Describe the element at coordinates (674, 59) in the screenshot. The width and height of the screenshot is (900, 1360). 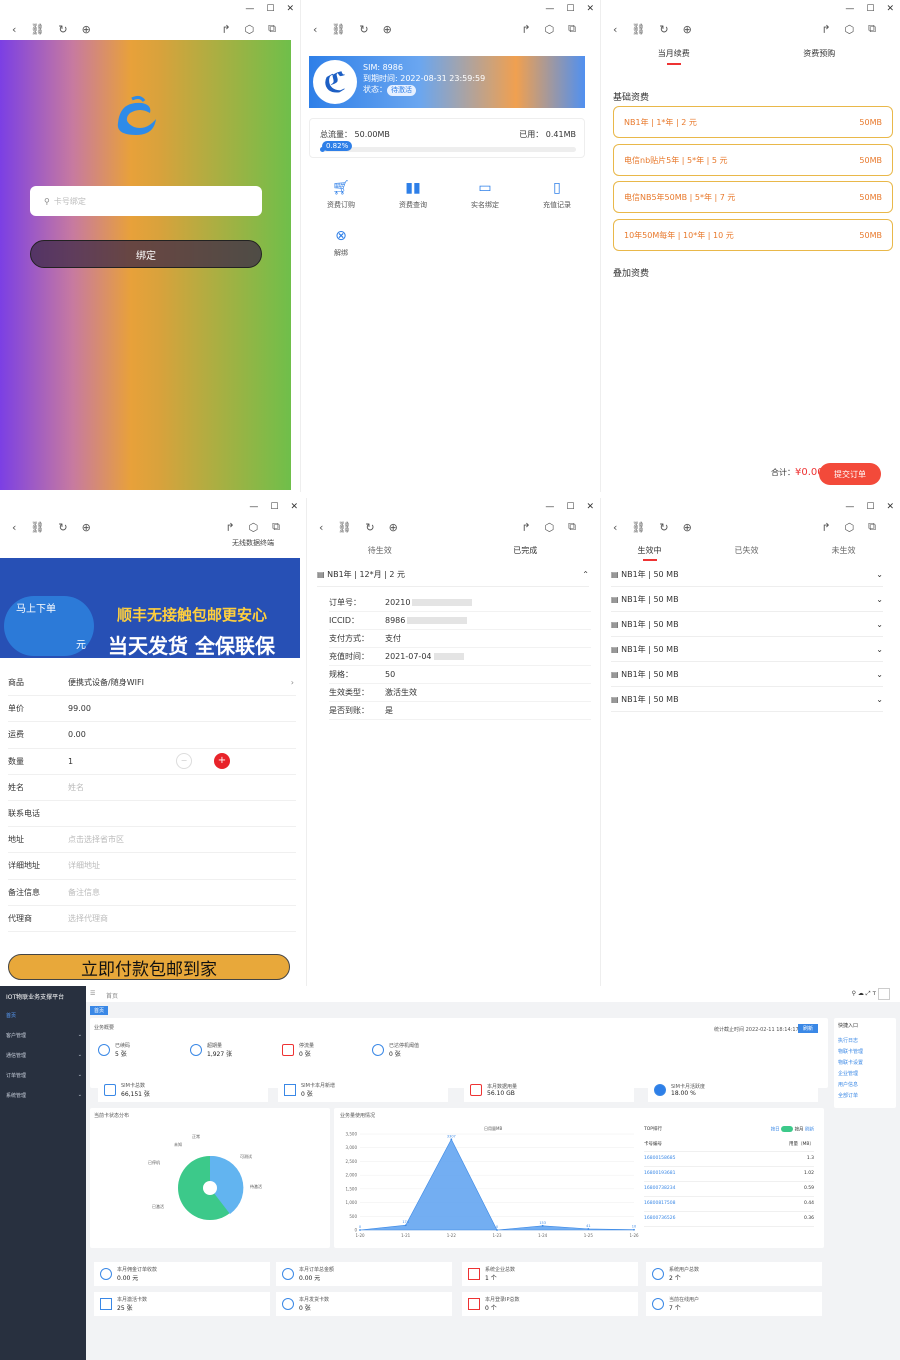
I see `tab-monthly-renew: 当月续费` at that location.